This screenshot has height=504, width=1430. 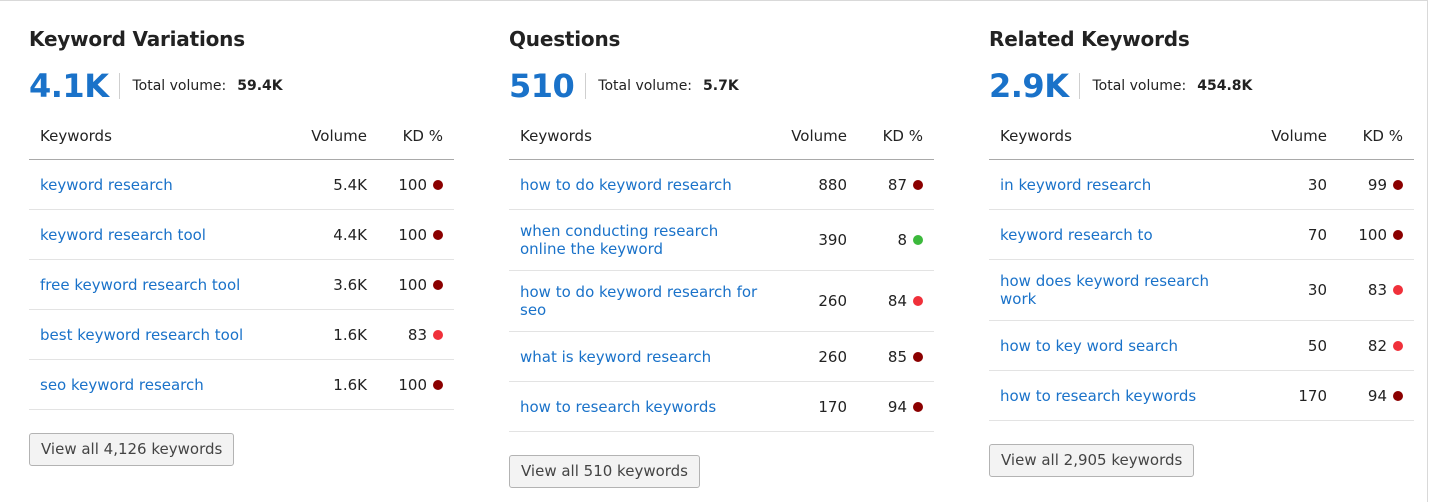 What do you see at coordinates (141, 335) in the screenshot?
I see `keyword-link: best keyword research tool` at bounding box center [141, 335].